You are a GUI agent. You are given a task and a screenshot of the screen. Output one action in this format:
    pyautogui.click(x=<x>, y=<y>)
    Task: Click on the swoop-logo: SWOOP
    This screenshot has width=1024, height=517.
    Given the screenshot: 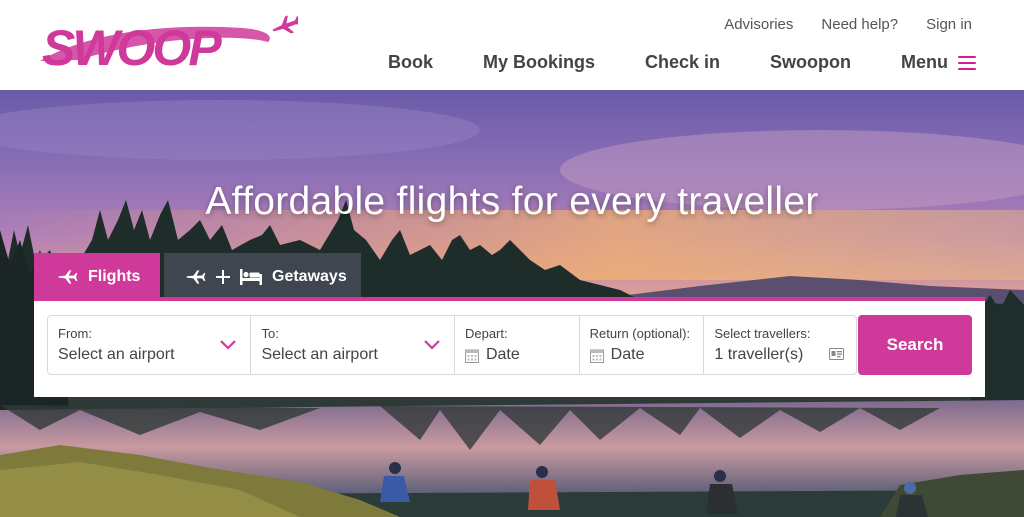 What is the action you would take?
    pyautogui.click(x=168, y=44)
    